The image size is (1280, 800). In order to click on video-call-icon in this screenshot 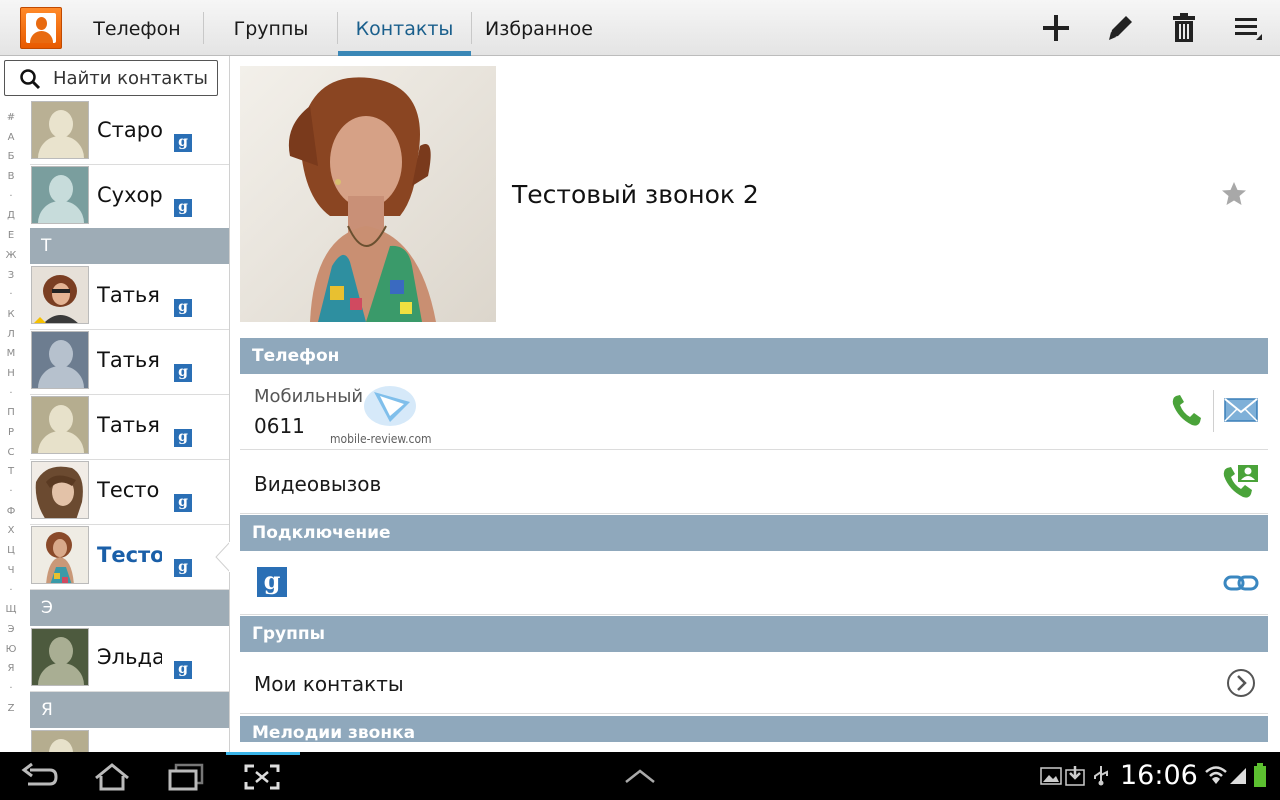, I will do `click(1241, 482)`.